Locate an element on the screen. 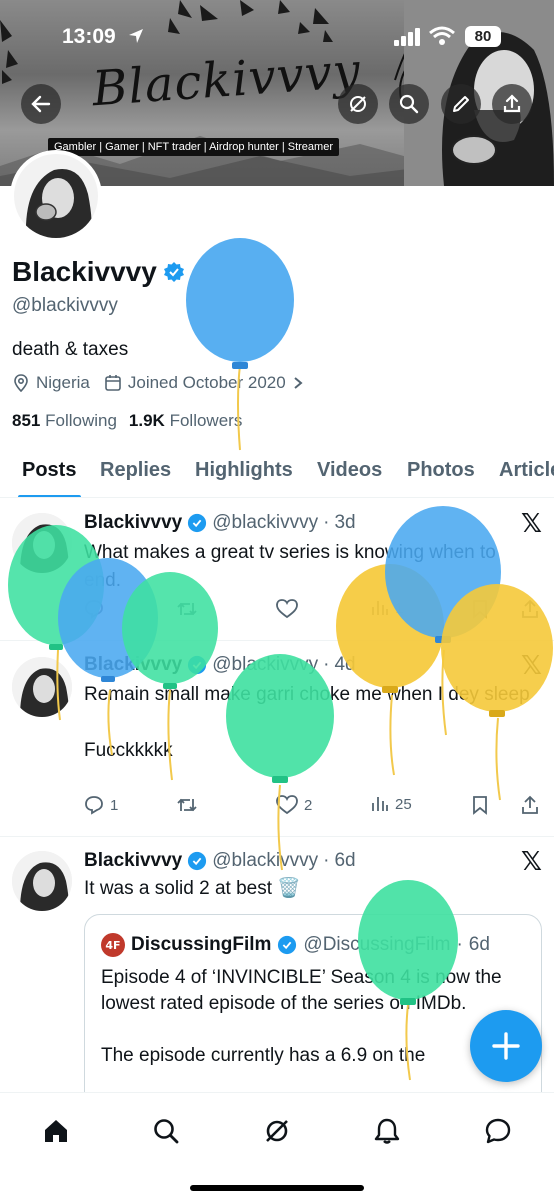  like-button is located at coordinates (287, 609).